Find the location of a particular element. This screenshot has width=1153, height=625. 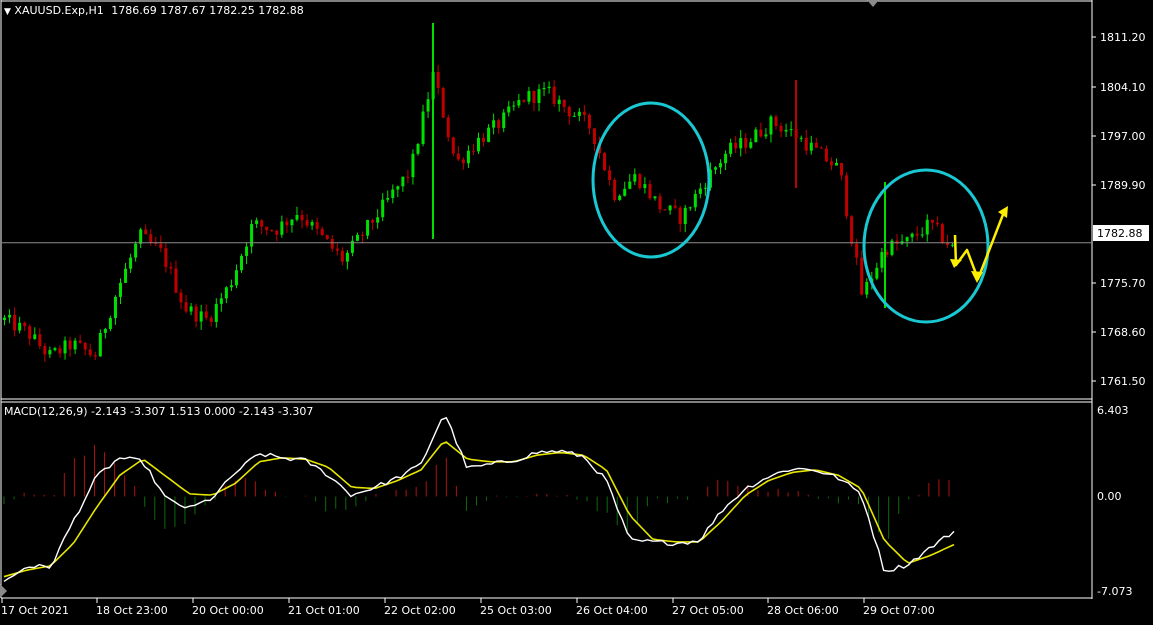

macd-axis-label: -7.073 is located at coordinates (1114, 591).